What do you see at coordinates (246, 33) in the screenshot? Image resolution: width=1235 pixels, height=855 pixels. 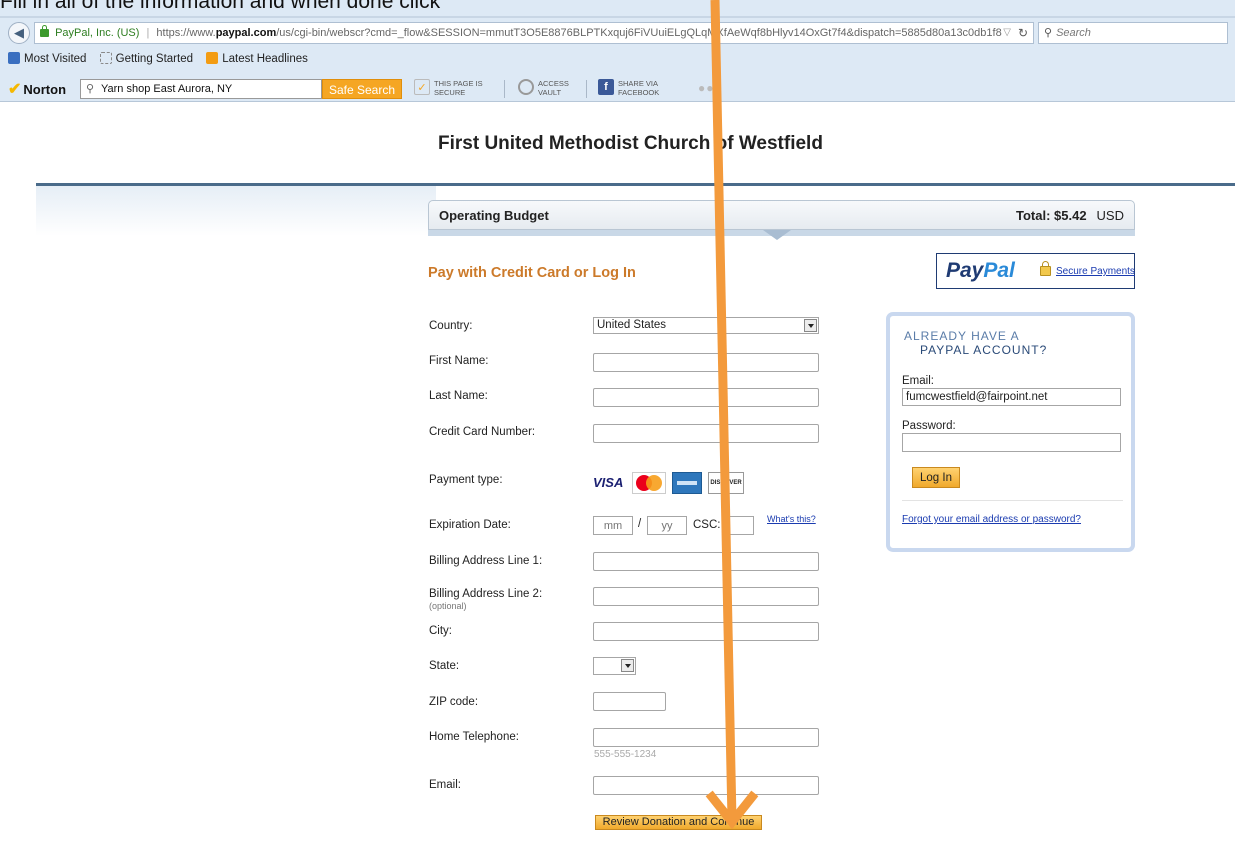 I see `url-domain: paypal.com` at bounding box center [246, 33].